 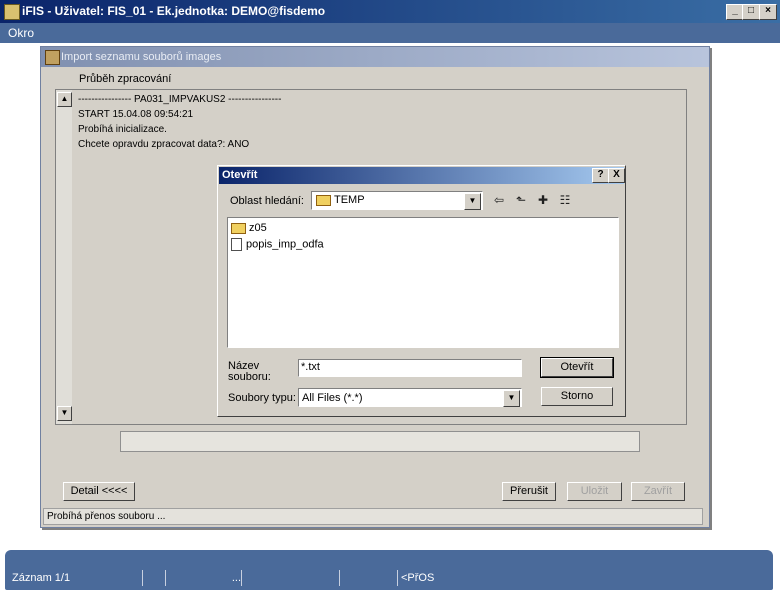 I want to click on window-icon, so click(x=52, y=57).